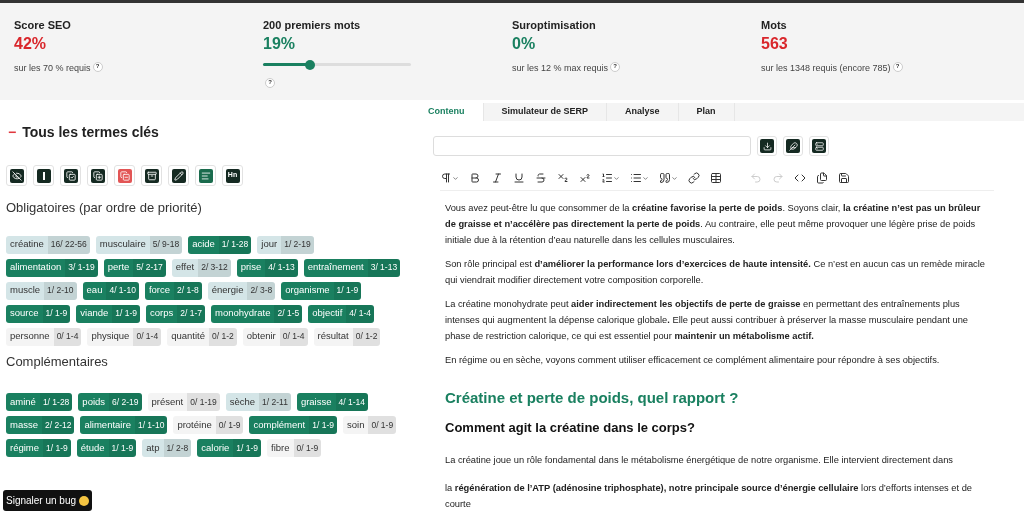  I want to click on term-chip: personne 0/ 1-4, so click(44, 336).